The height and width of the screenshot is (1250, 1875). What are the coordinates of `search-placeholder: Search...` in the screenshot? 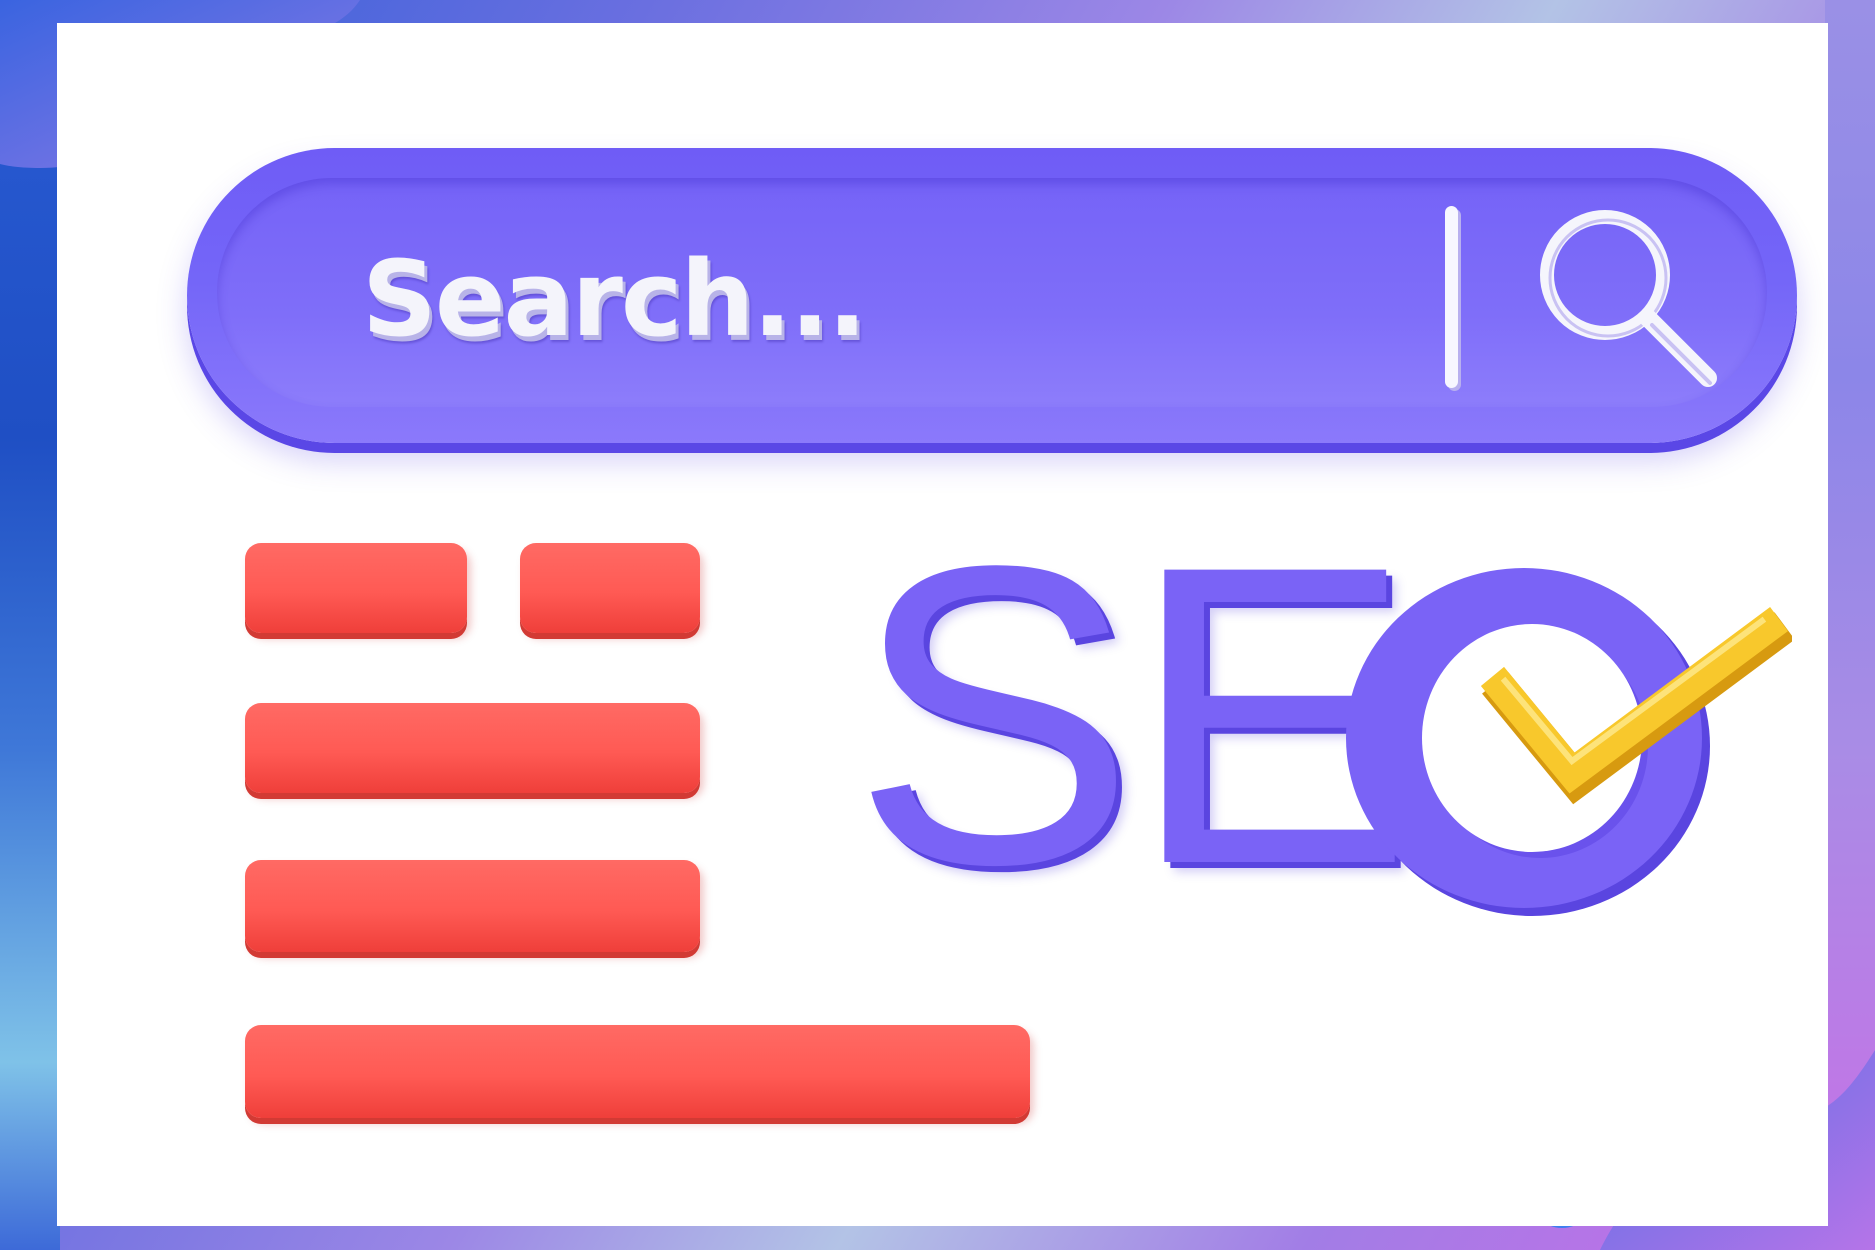 It's located at (614, 299).